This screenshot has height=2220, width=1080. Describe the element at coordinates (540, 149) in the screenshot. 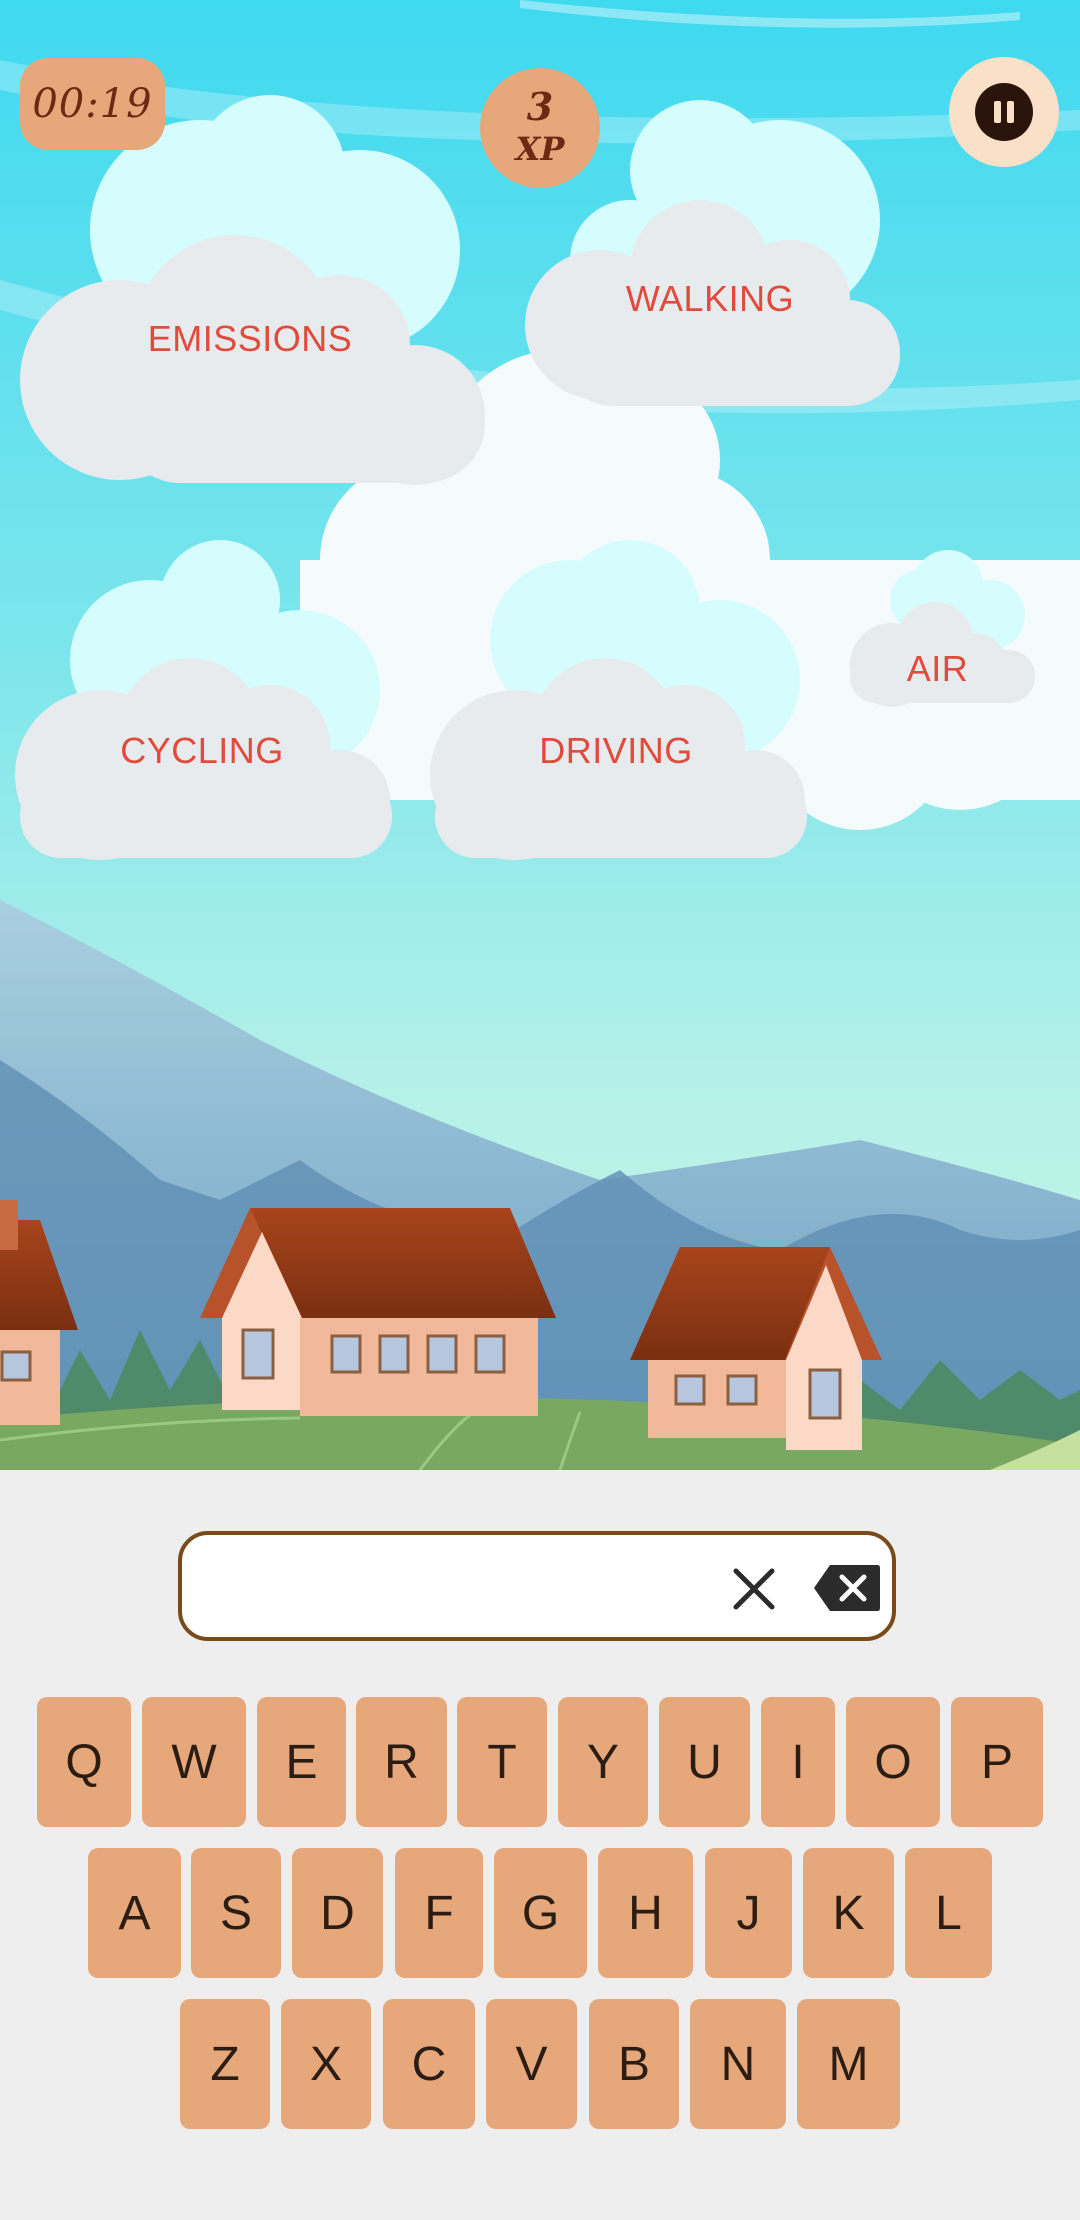

I see `xp-unit: XP` at that location.